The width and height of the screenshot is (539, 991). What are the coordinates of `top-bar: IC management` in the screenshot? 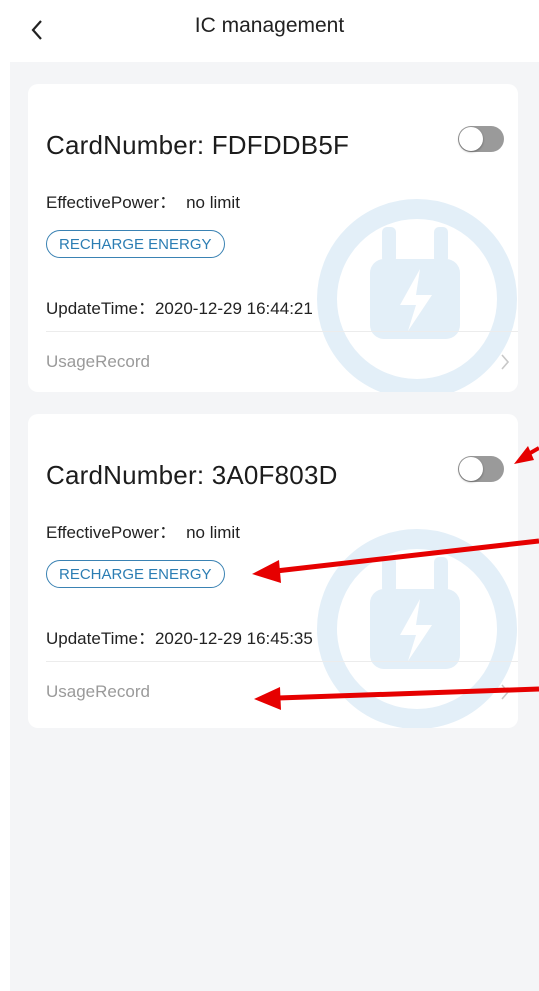 It's located at (269, 31).